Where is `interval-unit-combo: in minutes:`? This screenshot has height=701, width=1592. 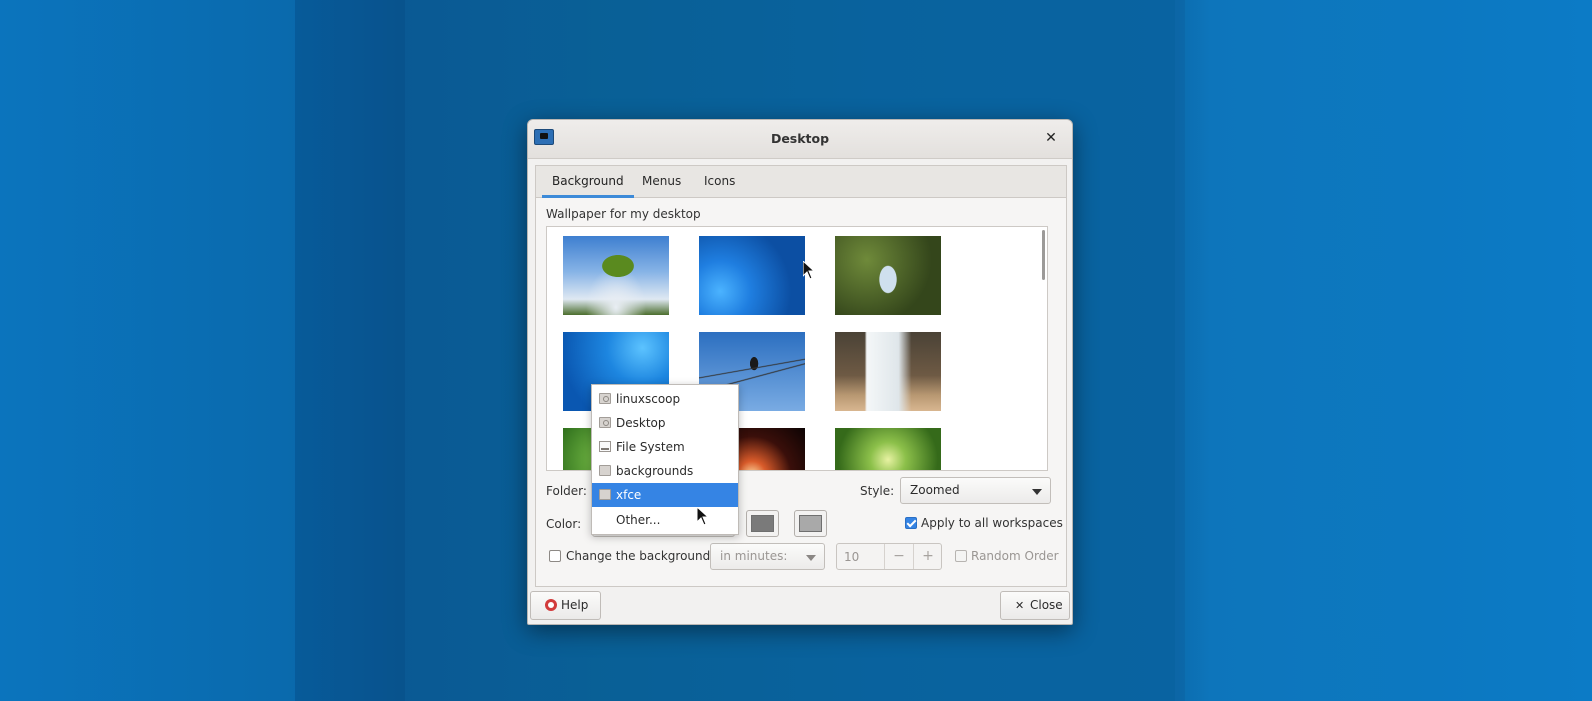
interval-unit-combo: in minutes: is located at coordinates (767, 556).